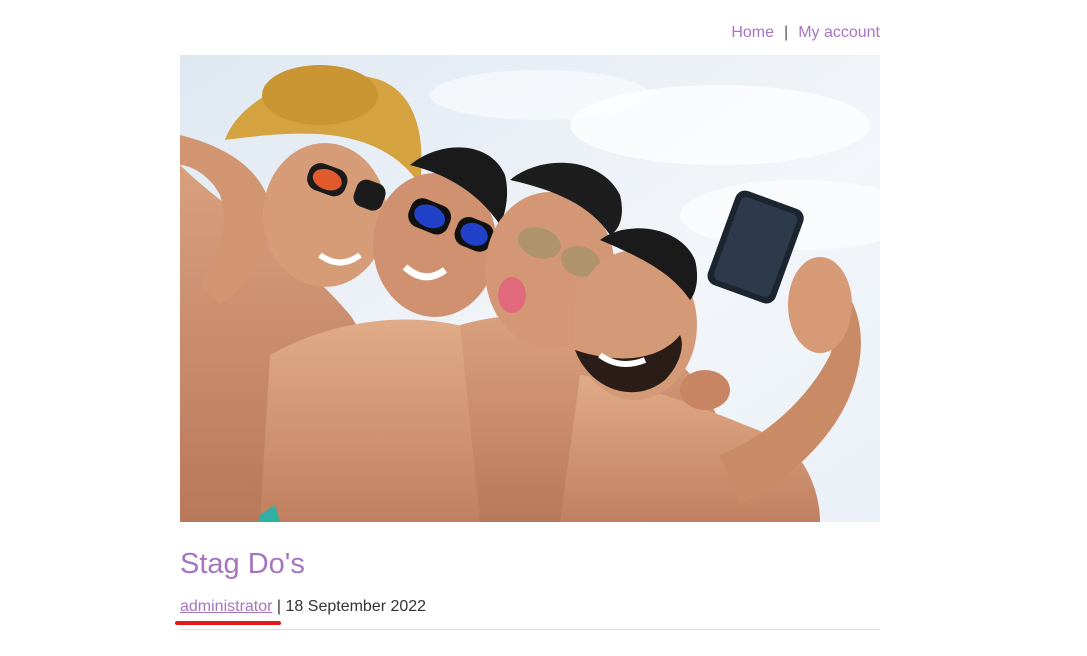 The image size is (1087, 656). What do you see at coordinates (242, 564) in the screenshot?
I see `post-title: Stag Do's` at bounding box center [242, 564].